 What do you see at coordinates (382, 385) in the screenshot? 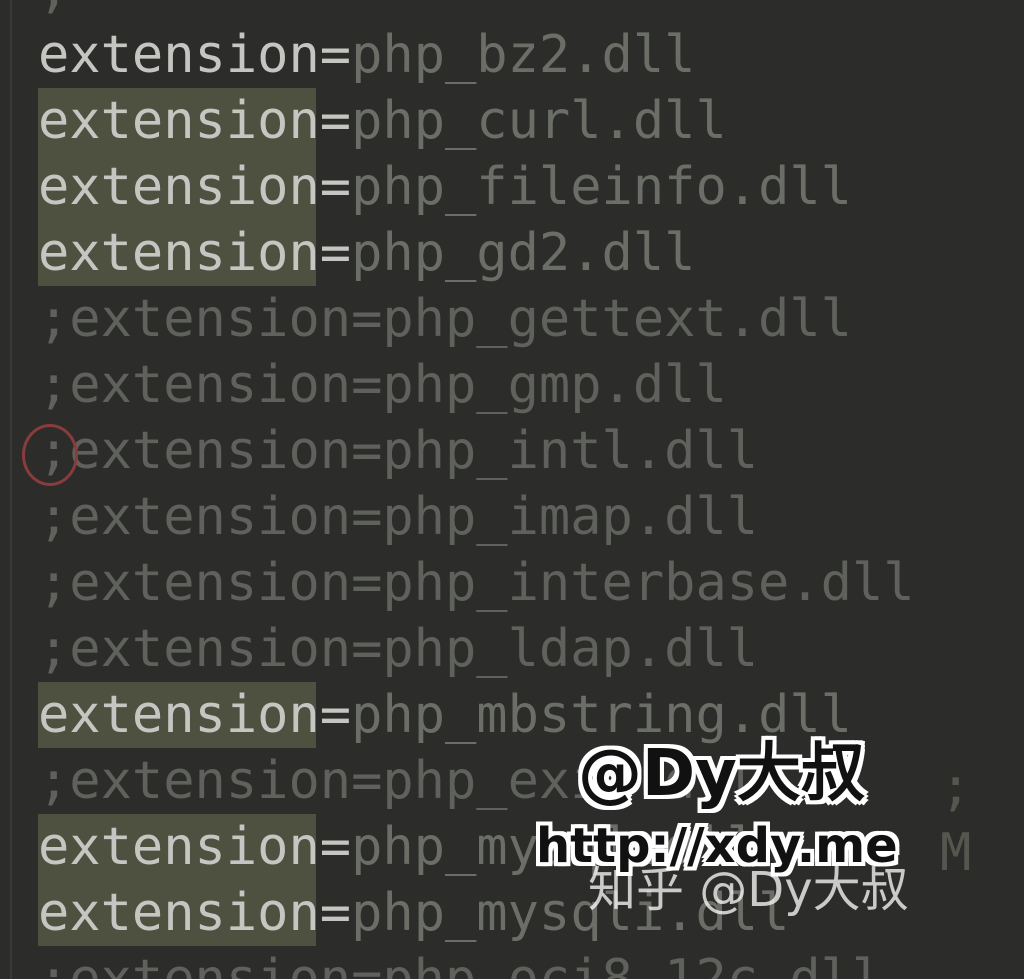
I see `commented-directive: ;extension=php_gmp.dll` at bounding box center [382, 385].